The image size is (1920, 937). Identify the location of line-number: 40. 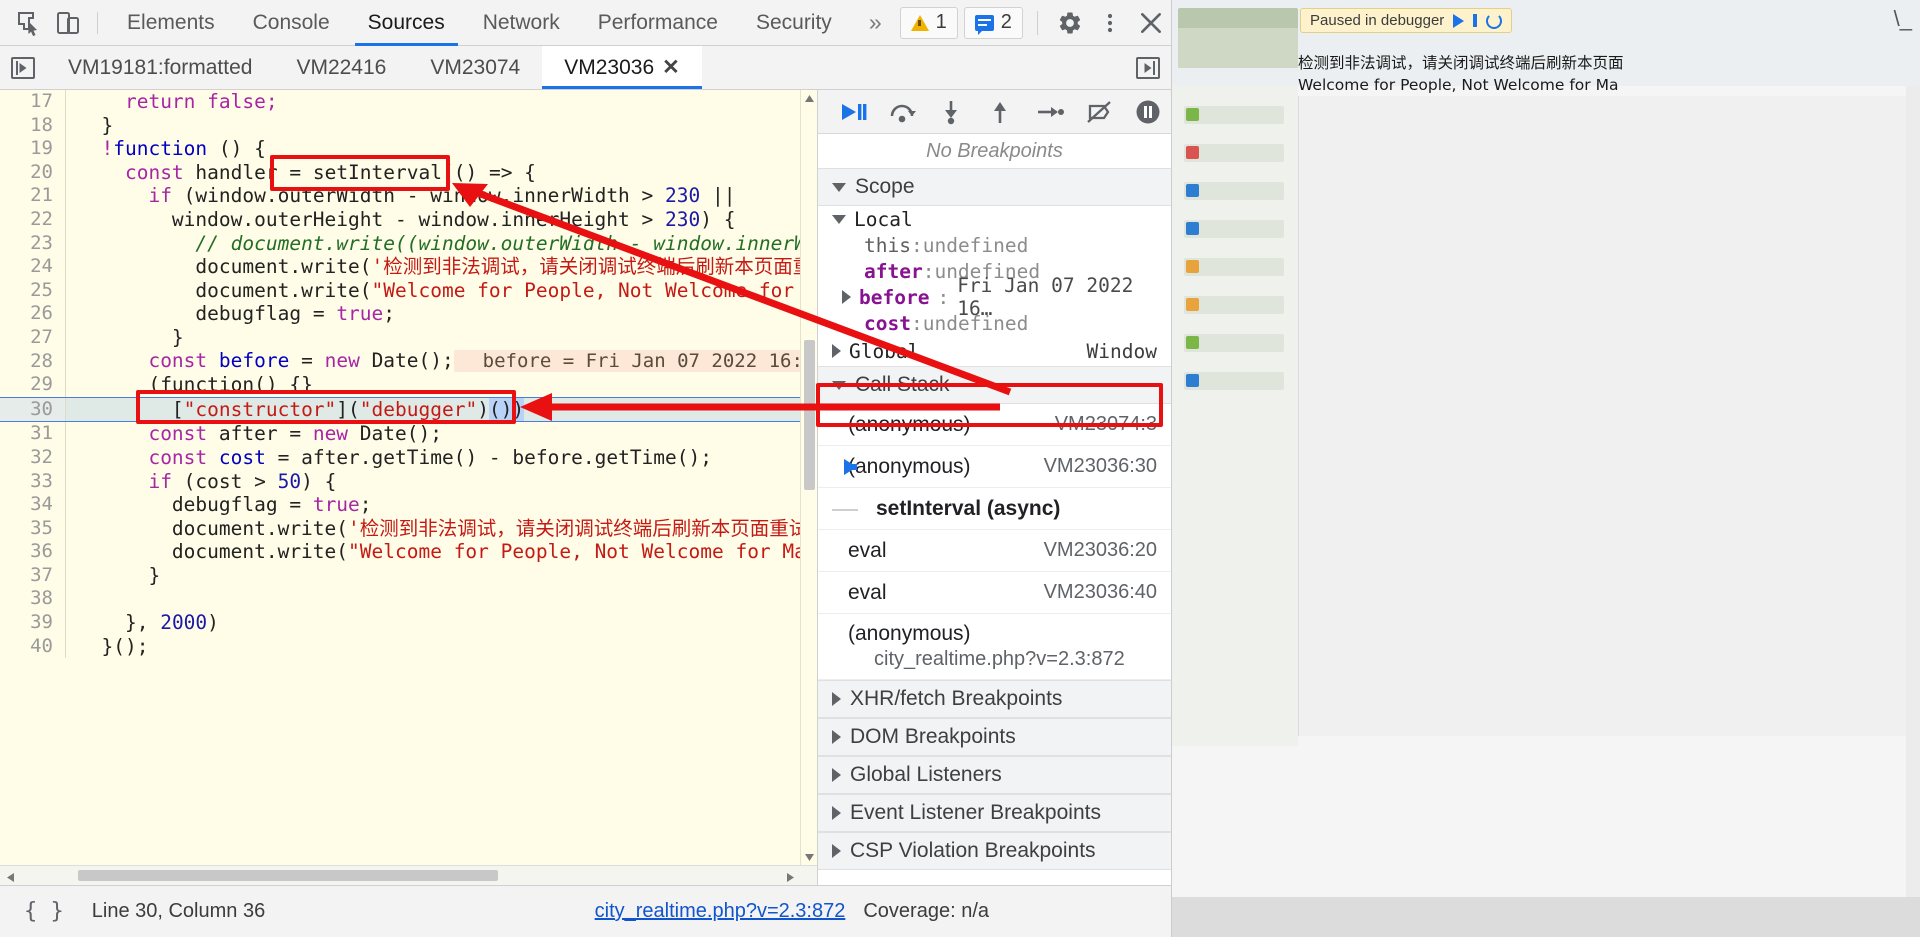
(33, 646).